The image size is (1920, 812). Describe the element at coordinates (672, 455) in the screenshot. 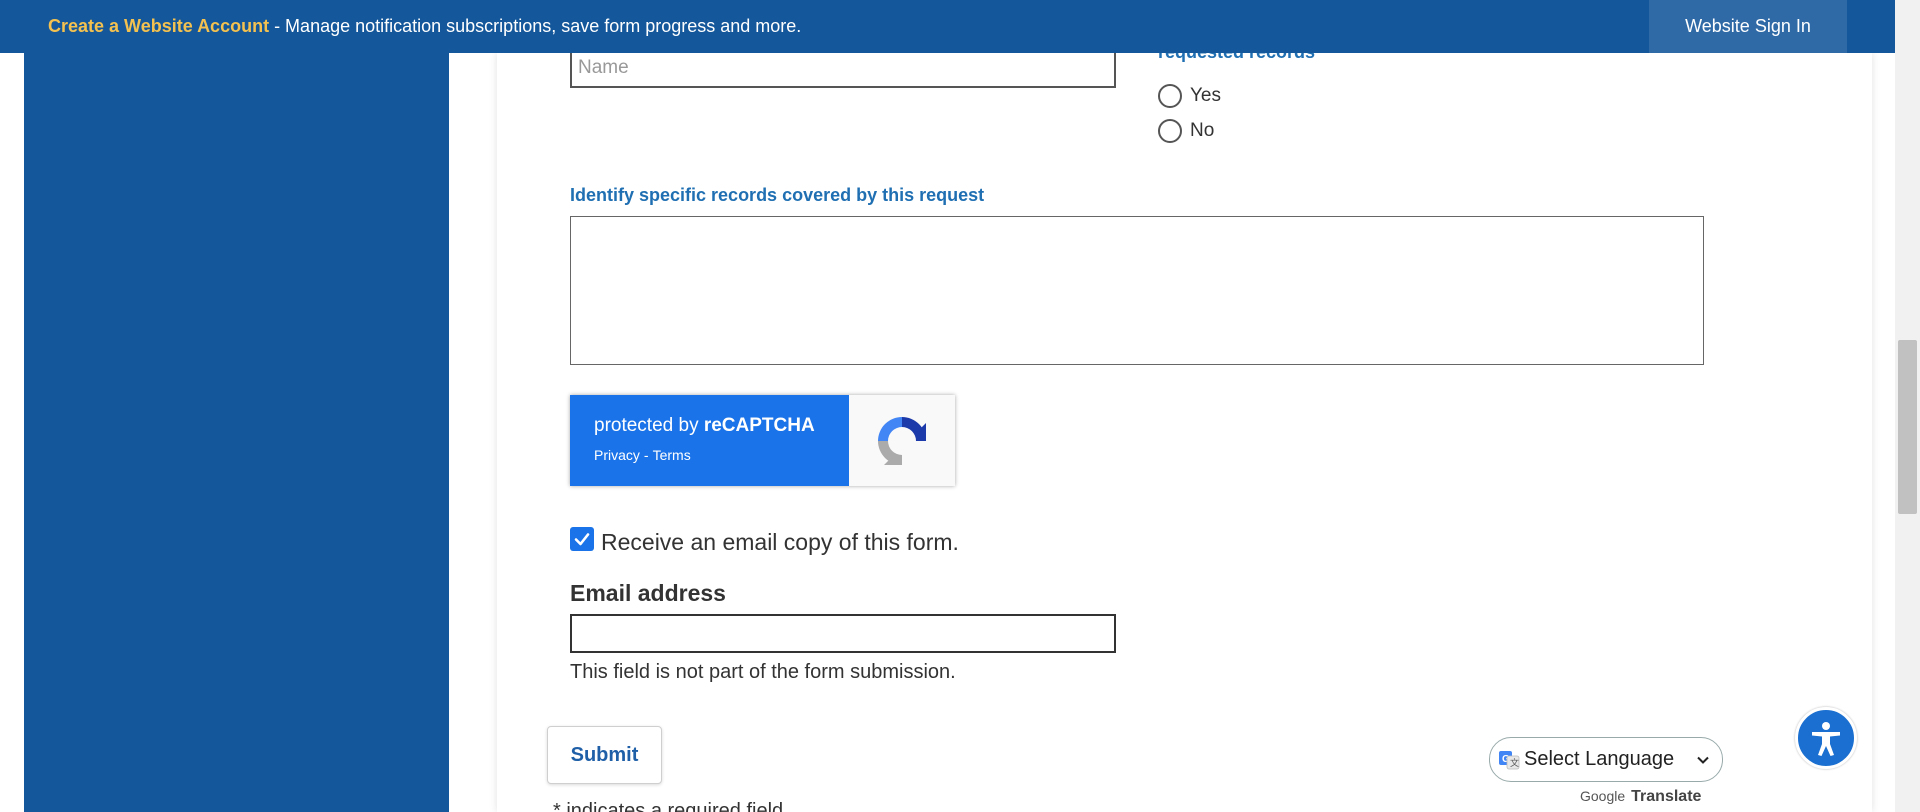

I see `recaptcha-terms-link: Terms` at that location.